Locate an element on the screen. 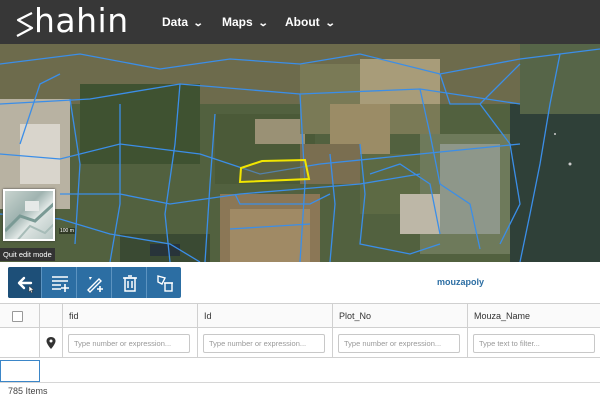 The image size is (600, 400). basemap-switcher is located at coordinates (29, 215).